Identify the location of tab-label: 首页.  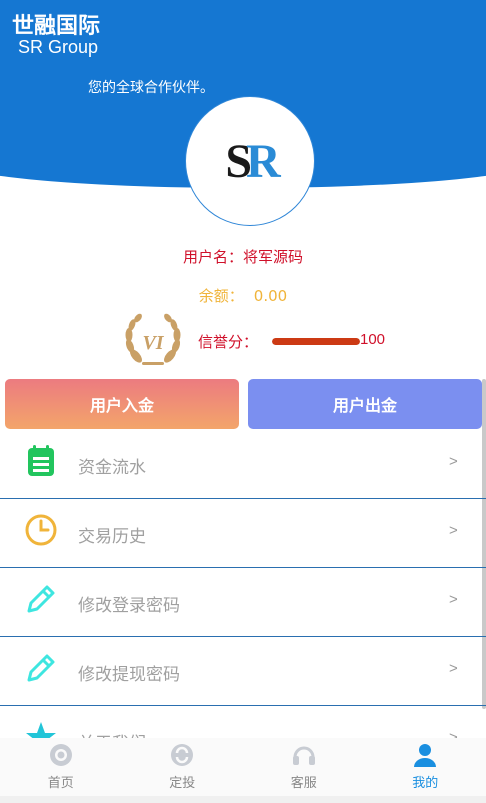
(60, 783).